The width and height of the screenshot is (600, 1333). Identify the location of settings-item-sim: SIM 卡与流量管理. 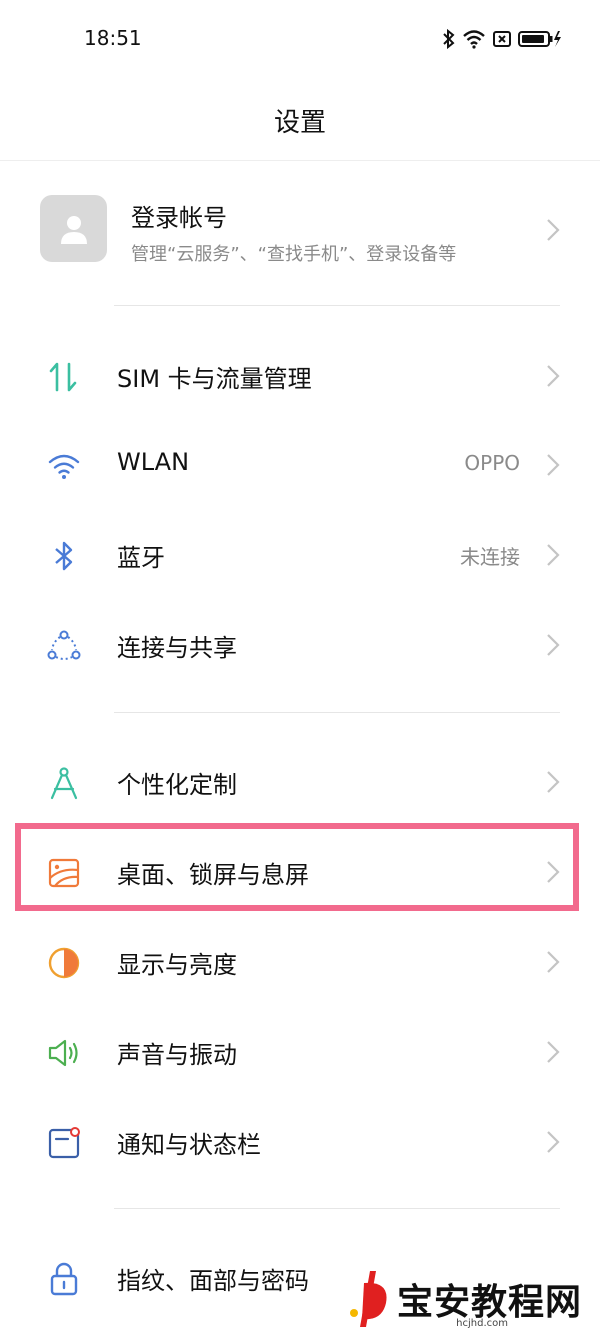
(300, 376).